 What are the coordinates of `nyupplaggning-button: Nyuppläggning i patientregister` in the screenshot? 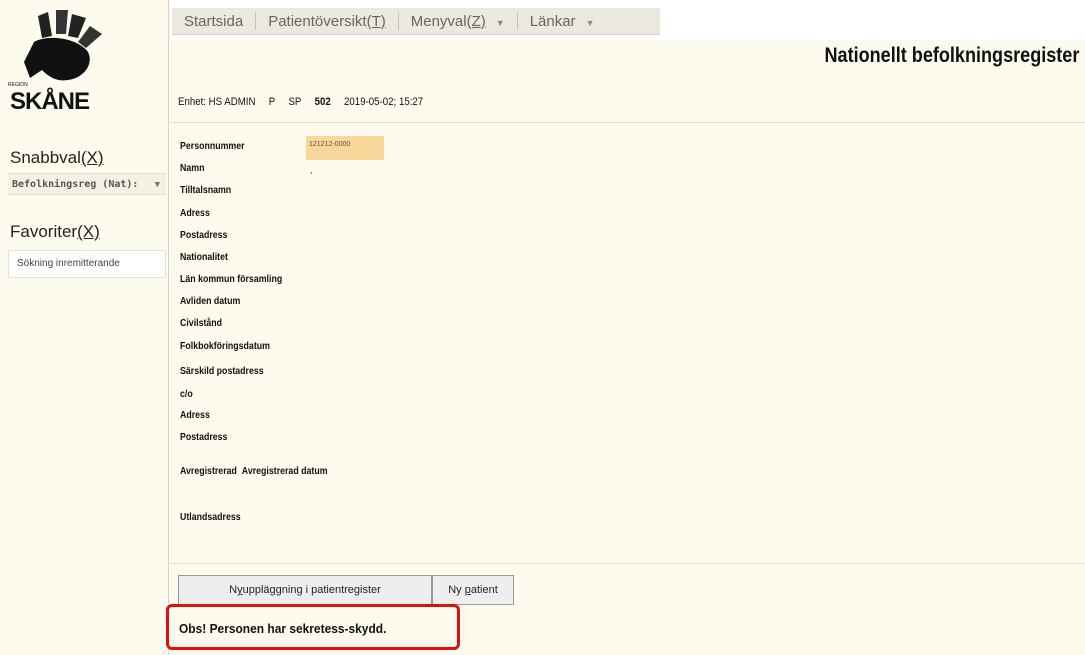 It's located at (305, 590).